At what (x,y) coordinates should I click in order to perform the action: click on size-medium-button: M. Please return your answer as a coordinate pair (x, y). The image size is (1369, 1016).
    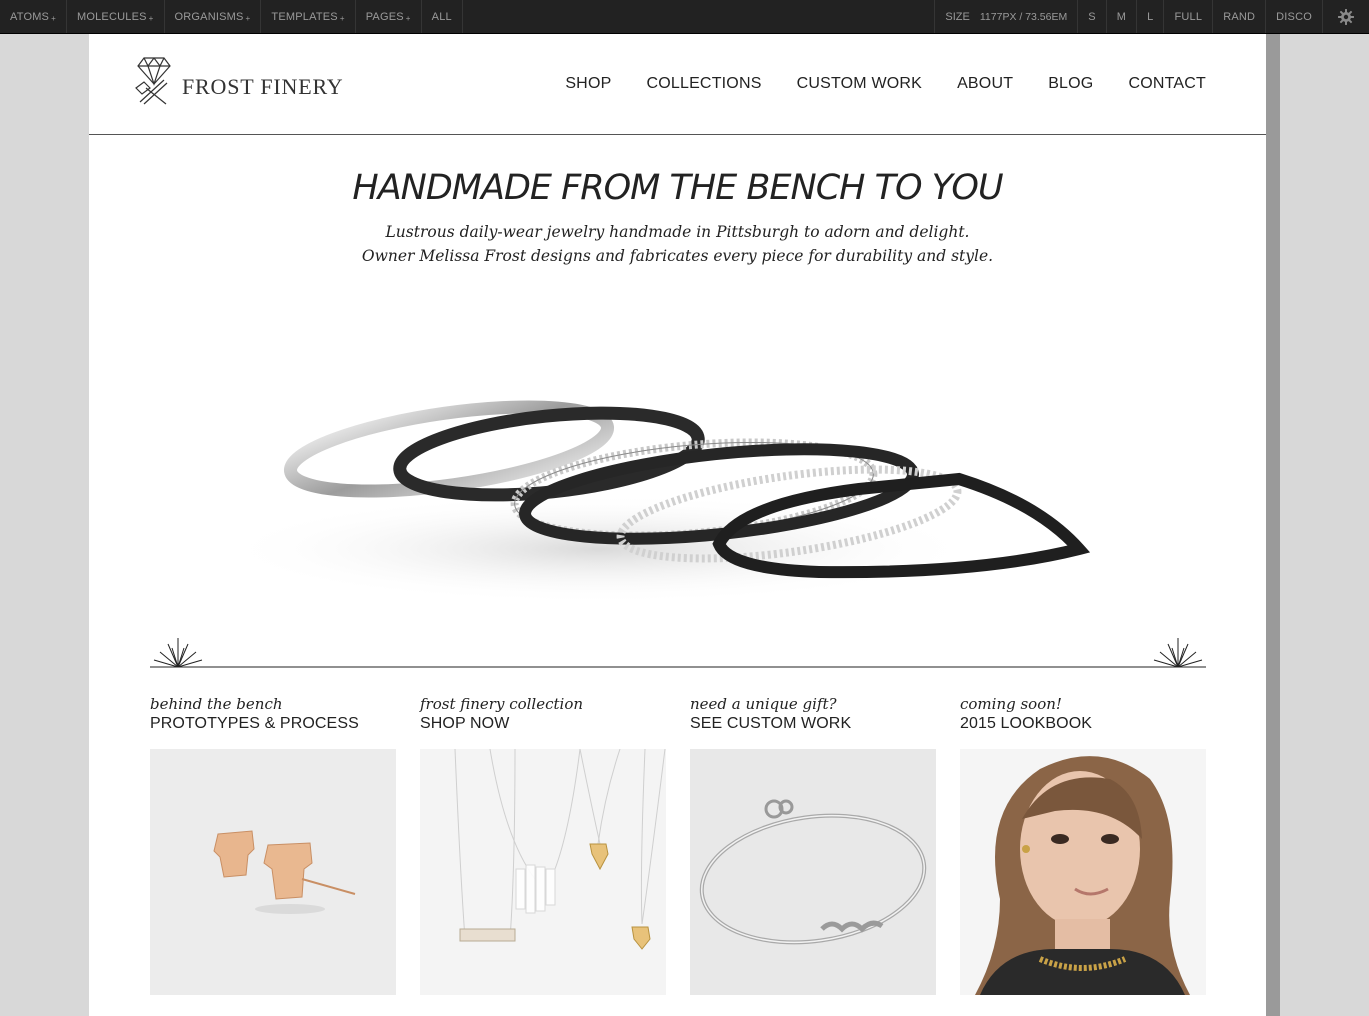
    Looking at the image, I should click on (1122, 16).